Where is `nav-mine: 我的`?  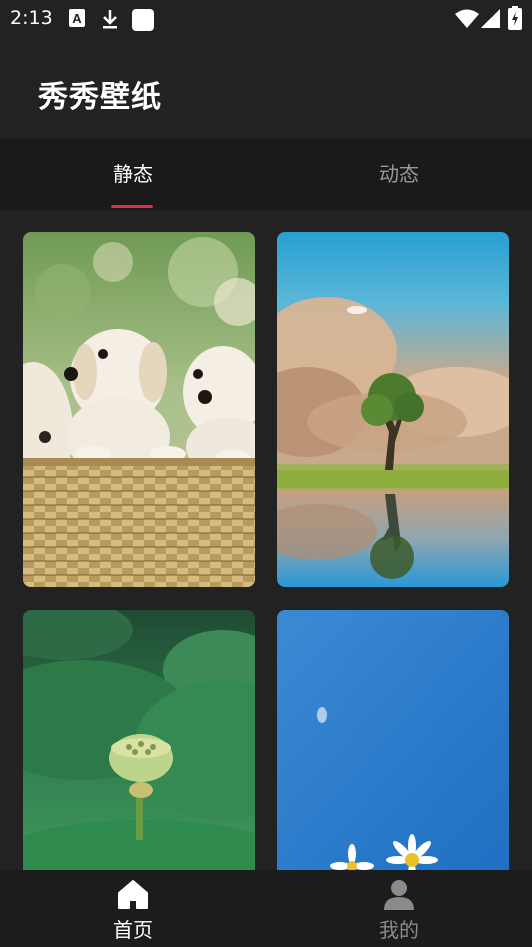 nav-mine: 我的 is located at coordinates (399, 908).